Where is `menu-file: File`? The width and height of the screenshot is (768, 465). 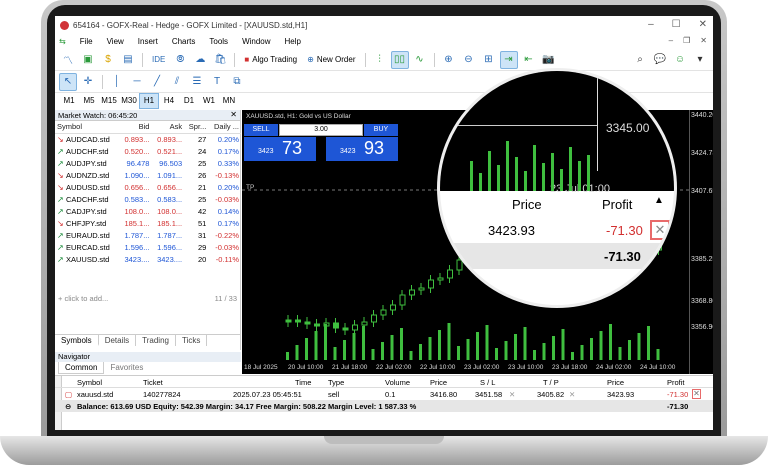
menu-file: File is located at coordinates (86, 41).